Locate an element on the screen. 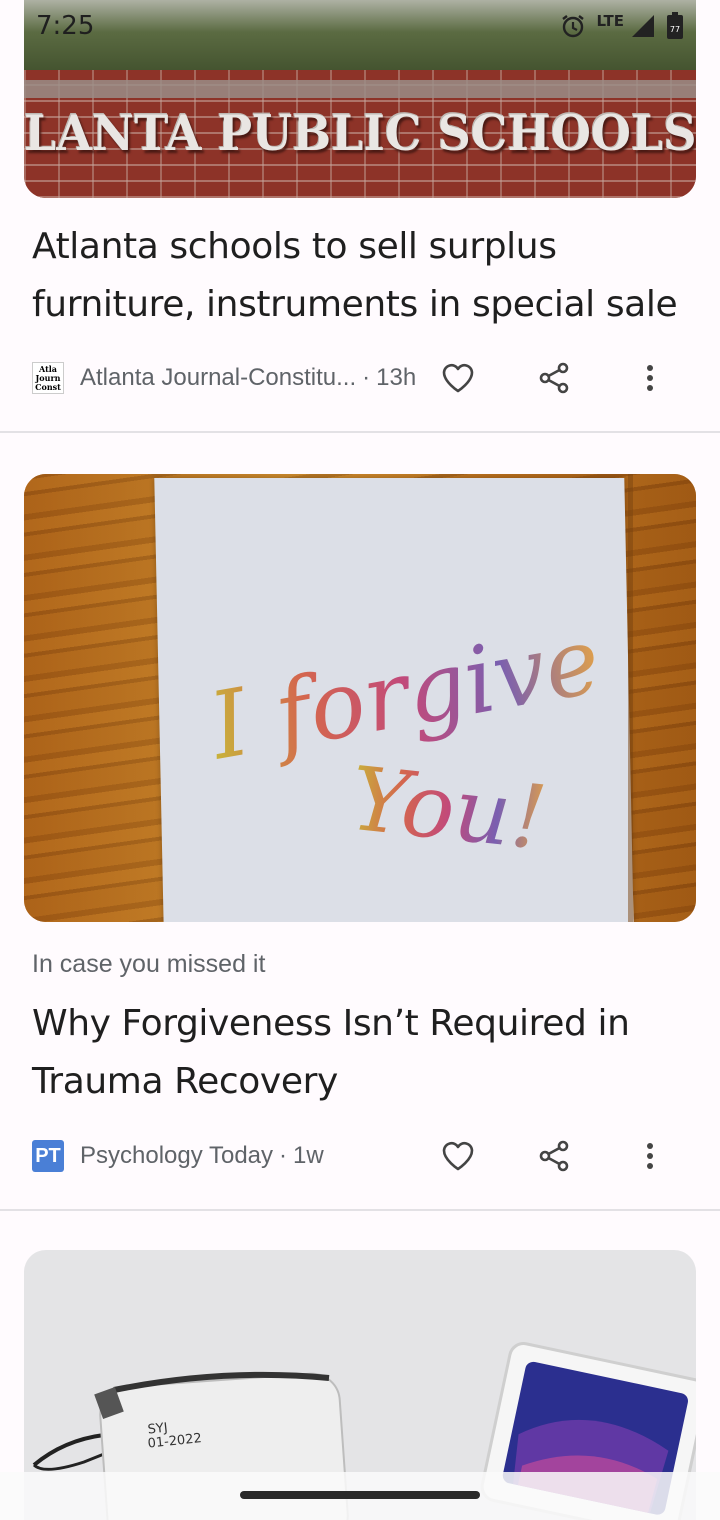 Image resolution: width=720 pixels, height=1520 pixels. status-icons: LTE 77 is located at coordinates (622, 26).